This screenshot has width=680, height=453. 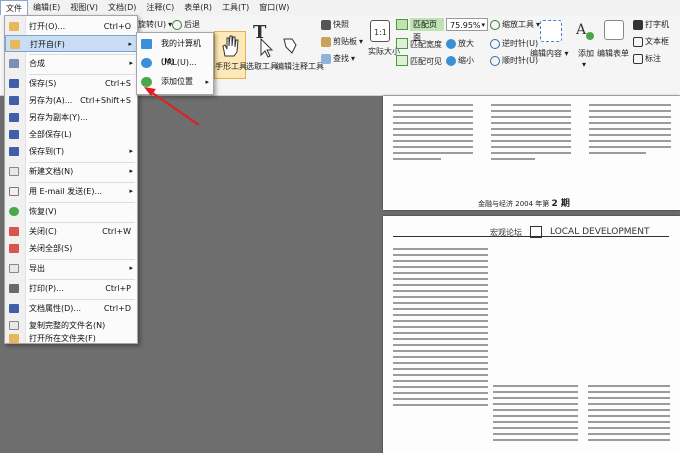 What do you see at coordinates (71, 308) in the screenshot?
I see `menu-item-properties: 文档属性(D)... Ctrl+D` at bounding box center [71, 308].